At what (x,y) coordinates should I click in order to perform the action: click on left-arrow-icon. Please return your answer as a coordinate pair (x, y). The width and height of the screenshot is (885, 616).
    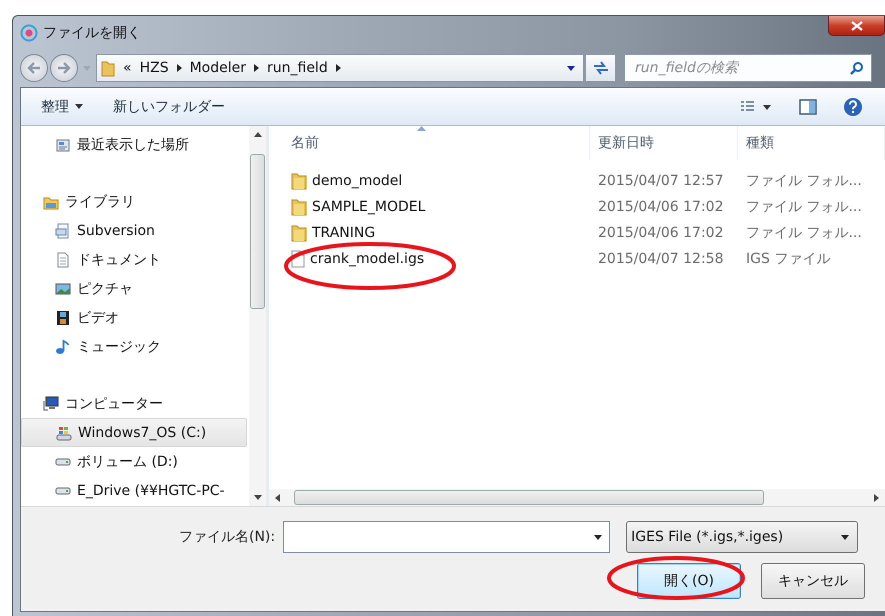
    Looking at the image, I should click on (34, 68).